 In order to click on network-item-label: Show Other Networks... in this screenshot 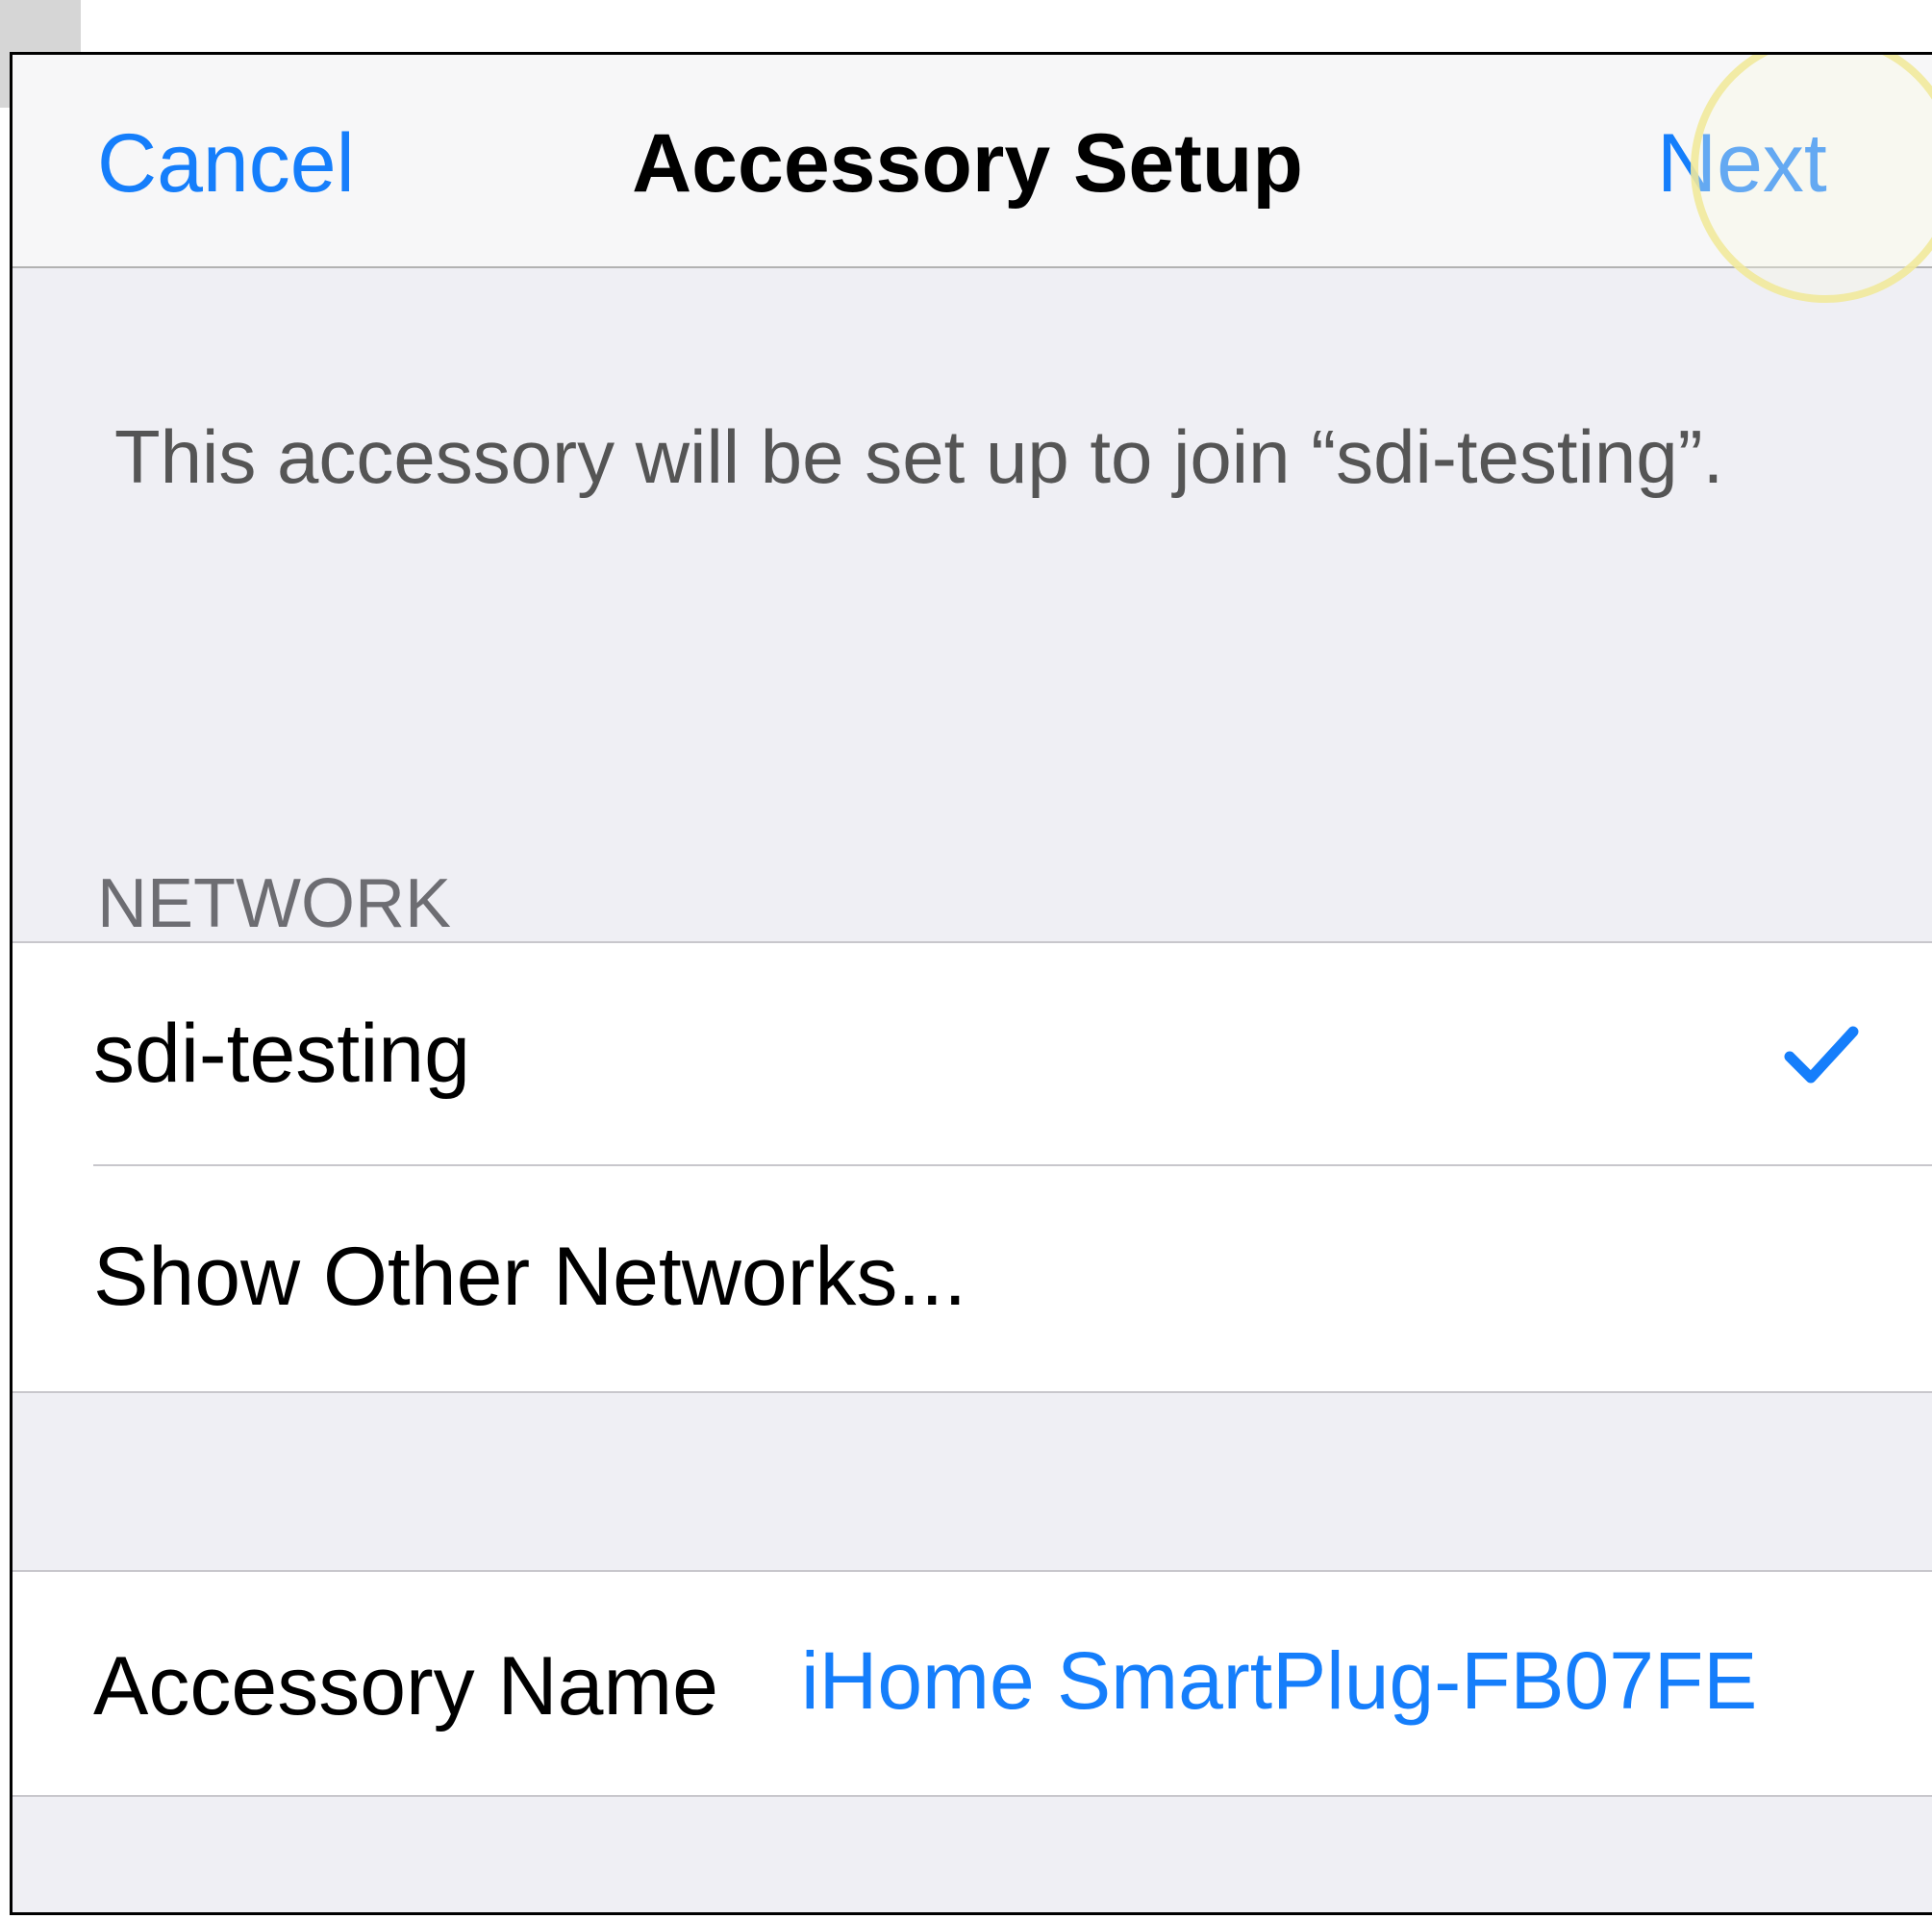, I will do `click(530, 1277)`.